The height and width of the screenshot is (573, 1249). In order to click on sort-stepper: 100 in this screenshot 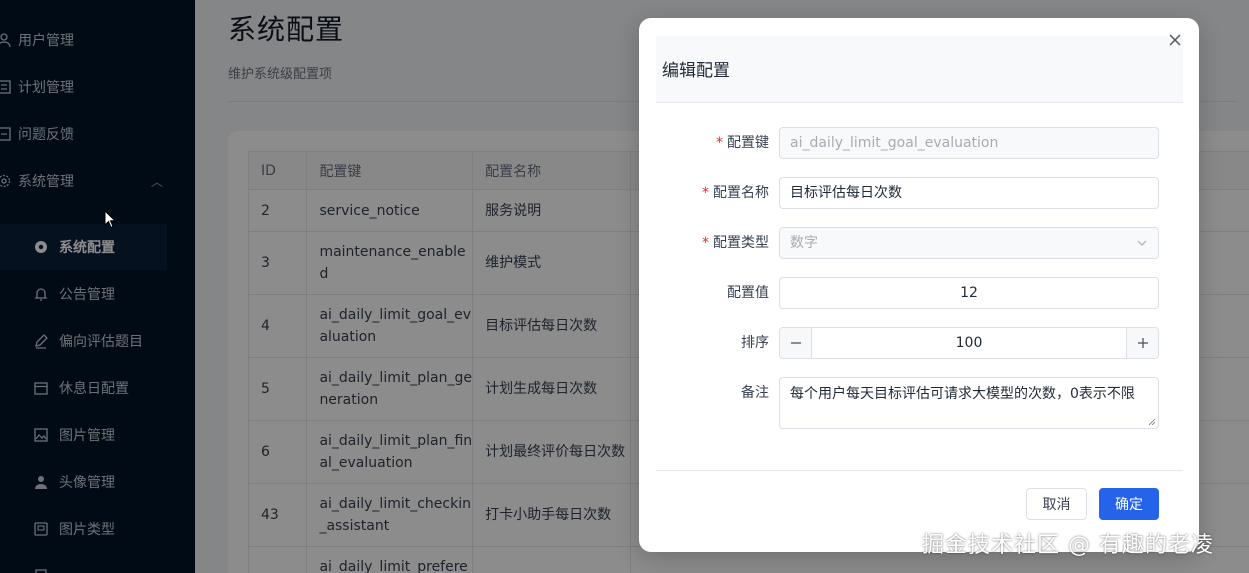, I will do `click(969, 343)`.